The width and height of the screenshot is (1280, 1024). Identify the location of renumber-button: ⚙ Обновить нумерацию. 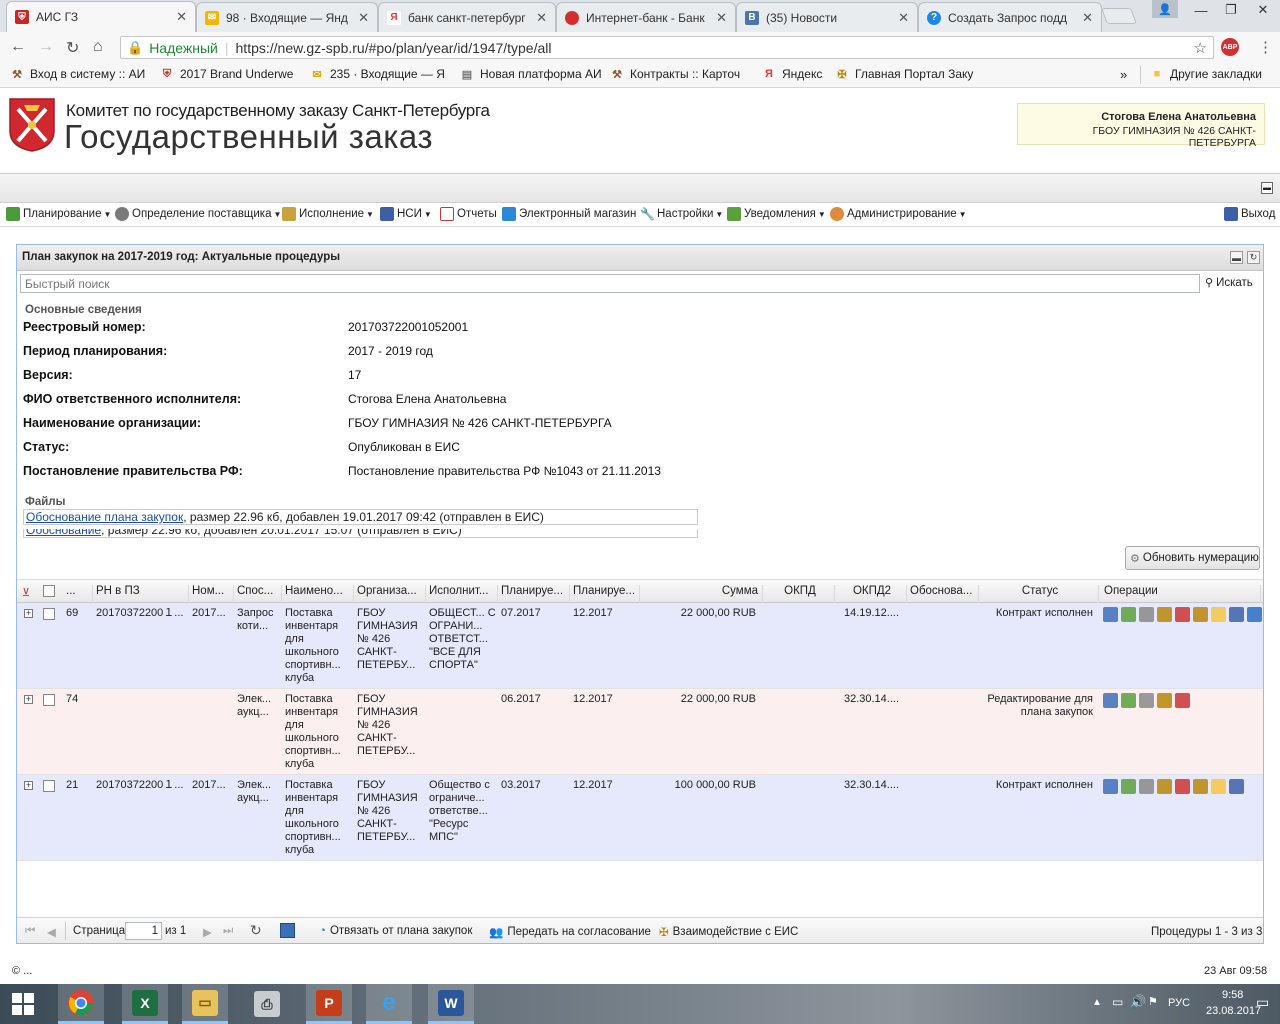
(1192, 558).